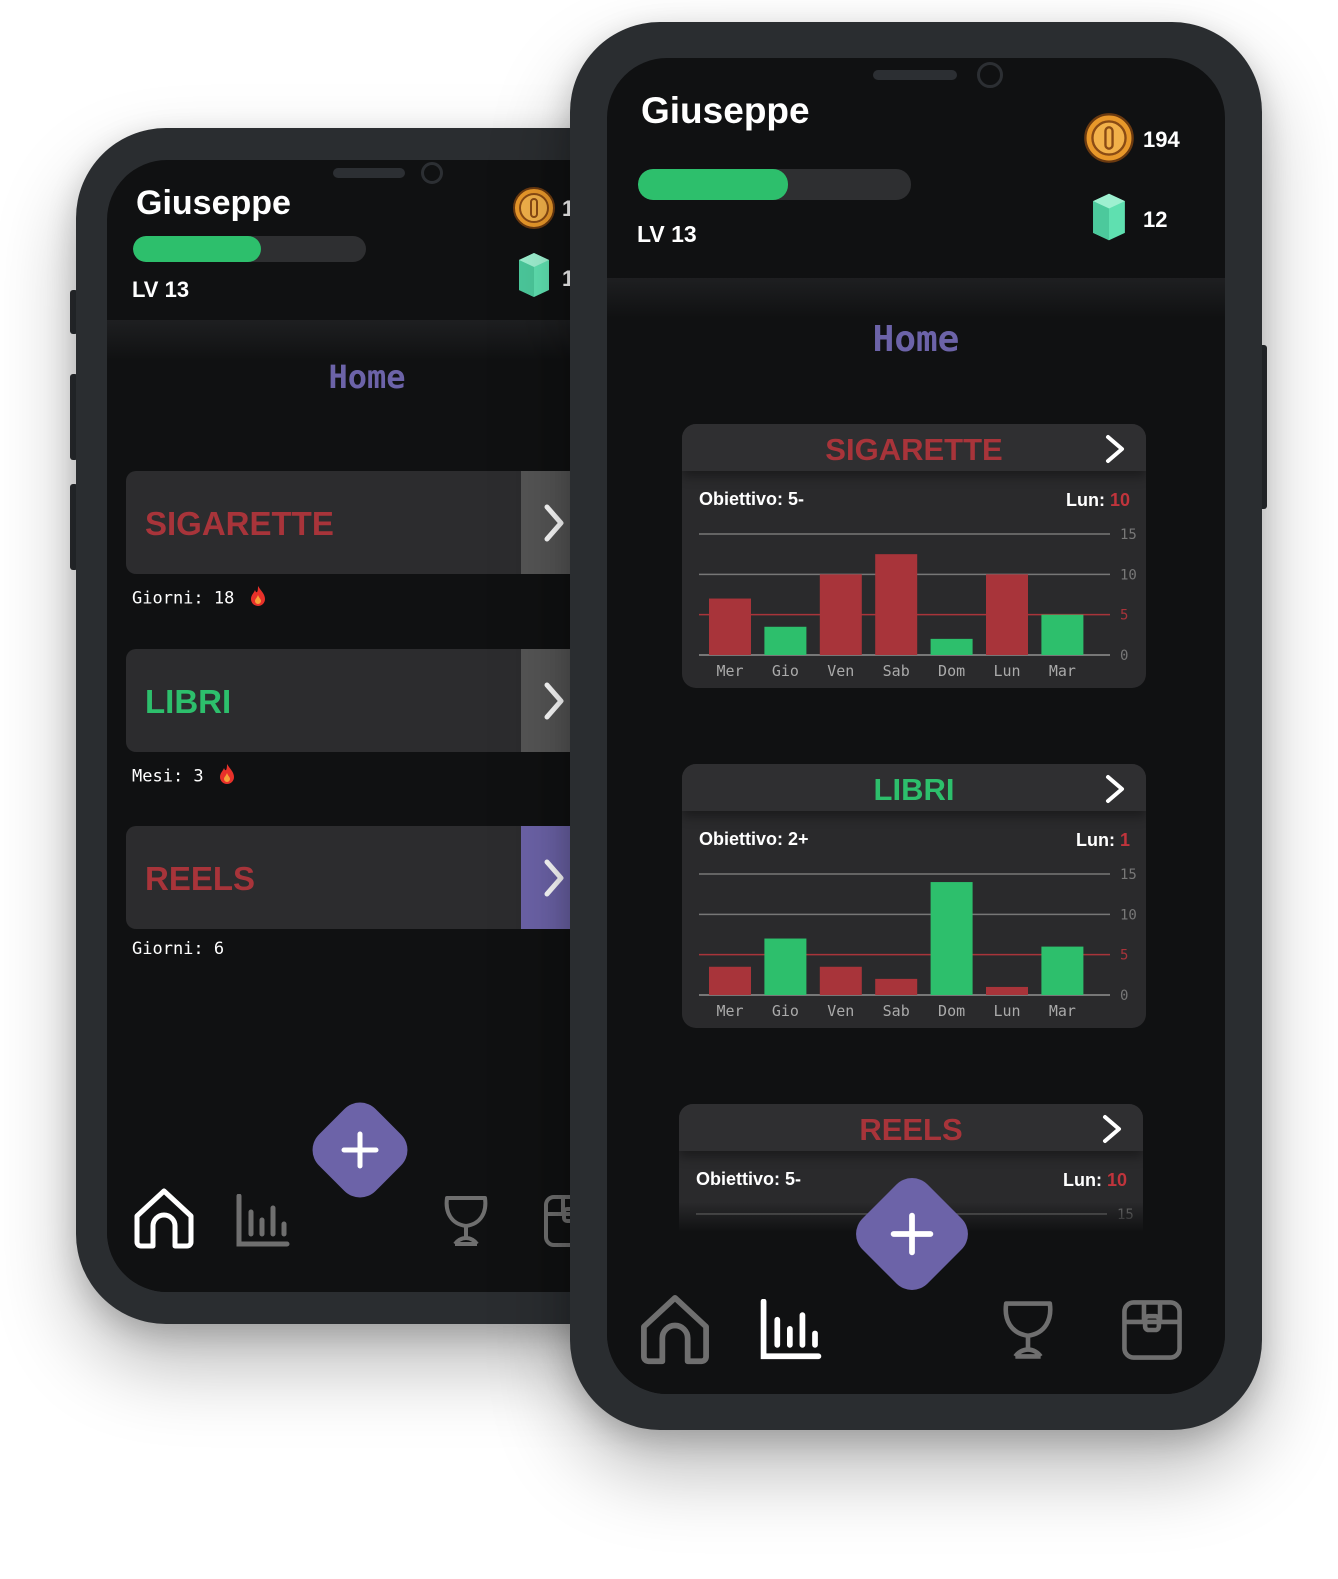  What do you see at coordinates (1124, 840) in the screenshot?
I see `today-value: 1` at bounding box center [1124, 840].